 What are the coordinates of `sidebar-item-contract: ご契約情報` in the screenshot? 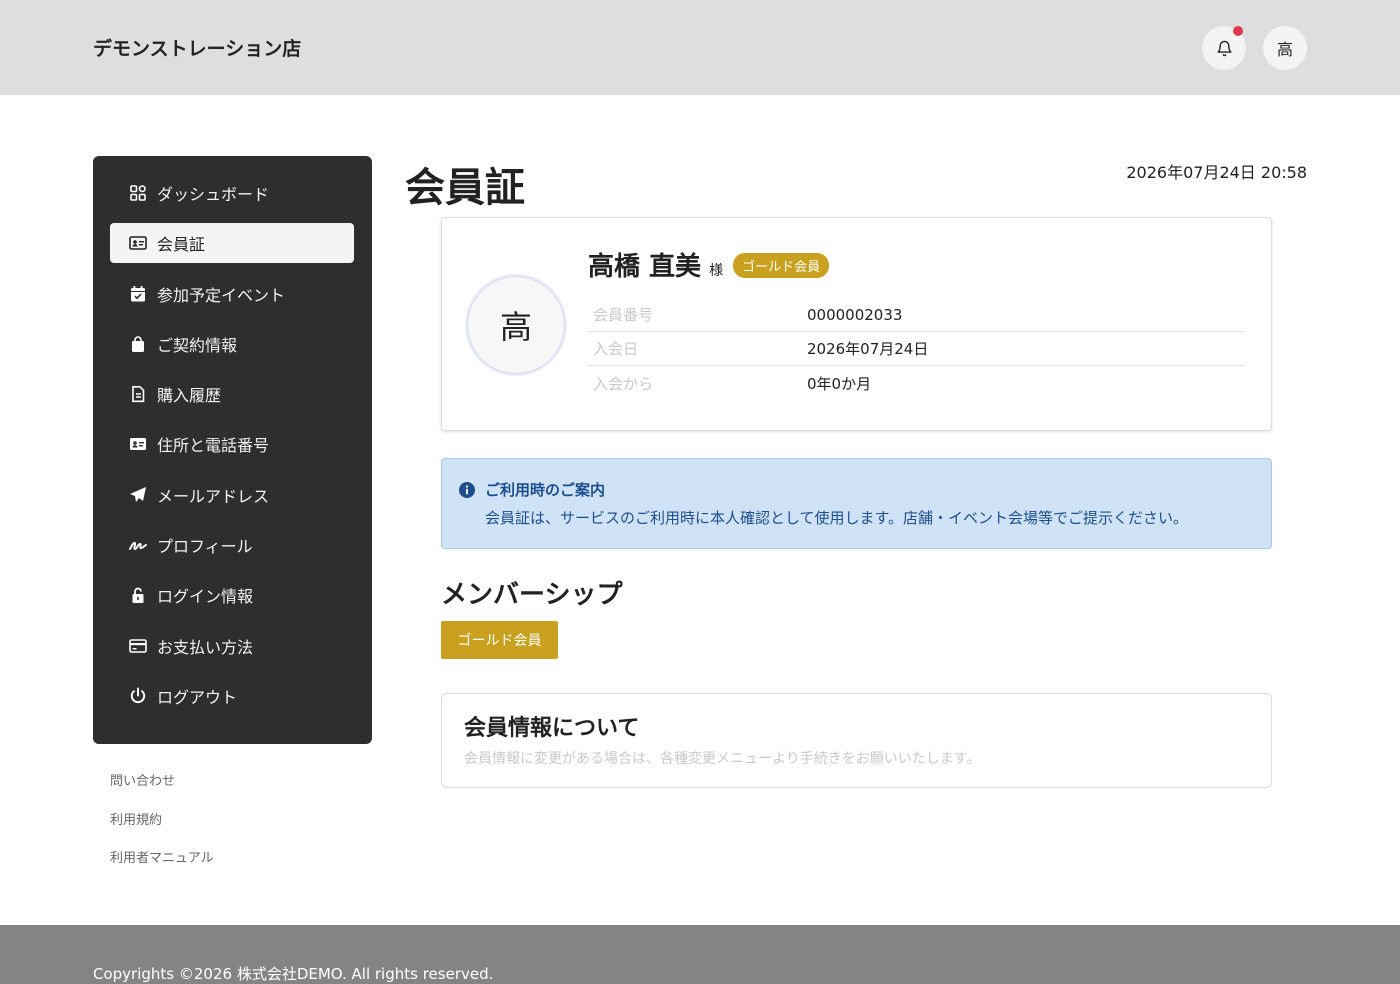 It's located at (232, 344).